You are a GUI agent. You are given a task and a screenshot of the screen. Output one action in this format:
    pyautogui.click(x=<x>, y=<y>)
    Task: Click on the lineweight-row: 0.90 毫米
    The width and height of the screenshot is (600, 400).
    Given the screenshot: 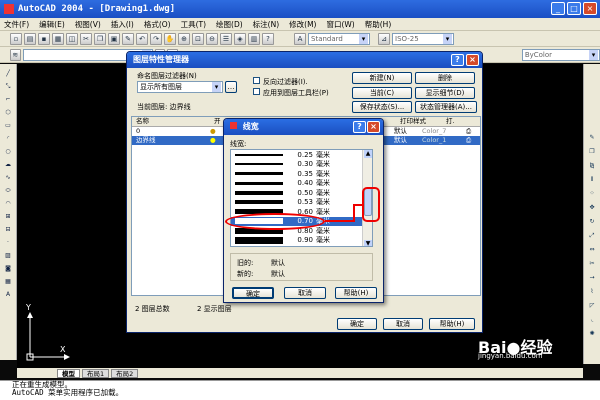 What is the action you would take?
    pyautogui.click(x=301, y=241)
    